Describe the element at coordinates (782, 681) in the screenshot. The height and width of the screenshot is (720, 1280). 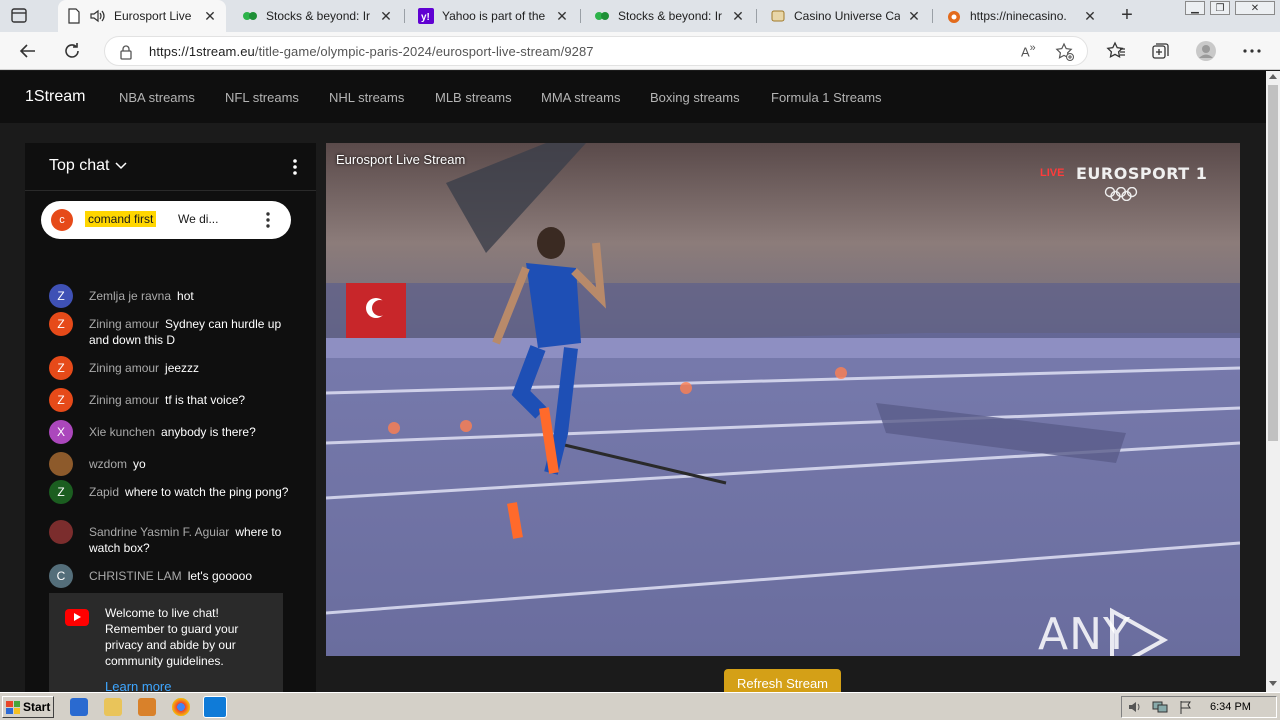
I see `refresh-stream-button: Refresh Stream` at that location.